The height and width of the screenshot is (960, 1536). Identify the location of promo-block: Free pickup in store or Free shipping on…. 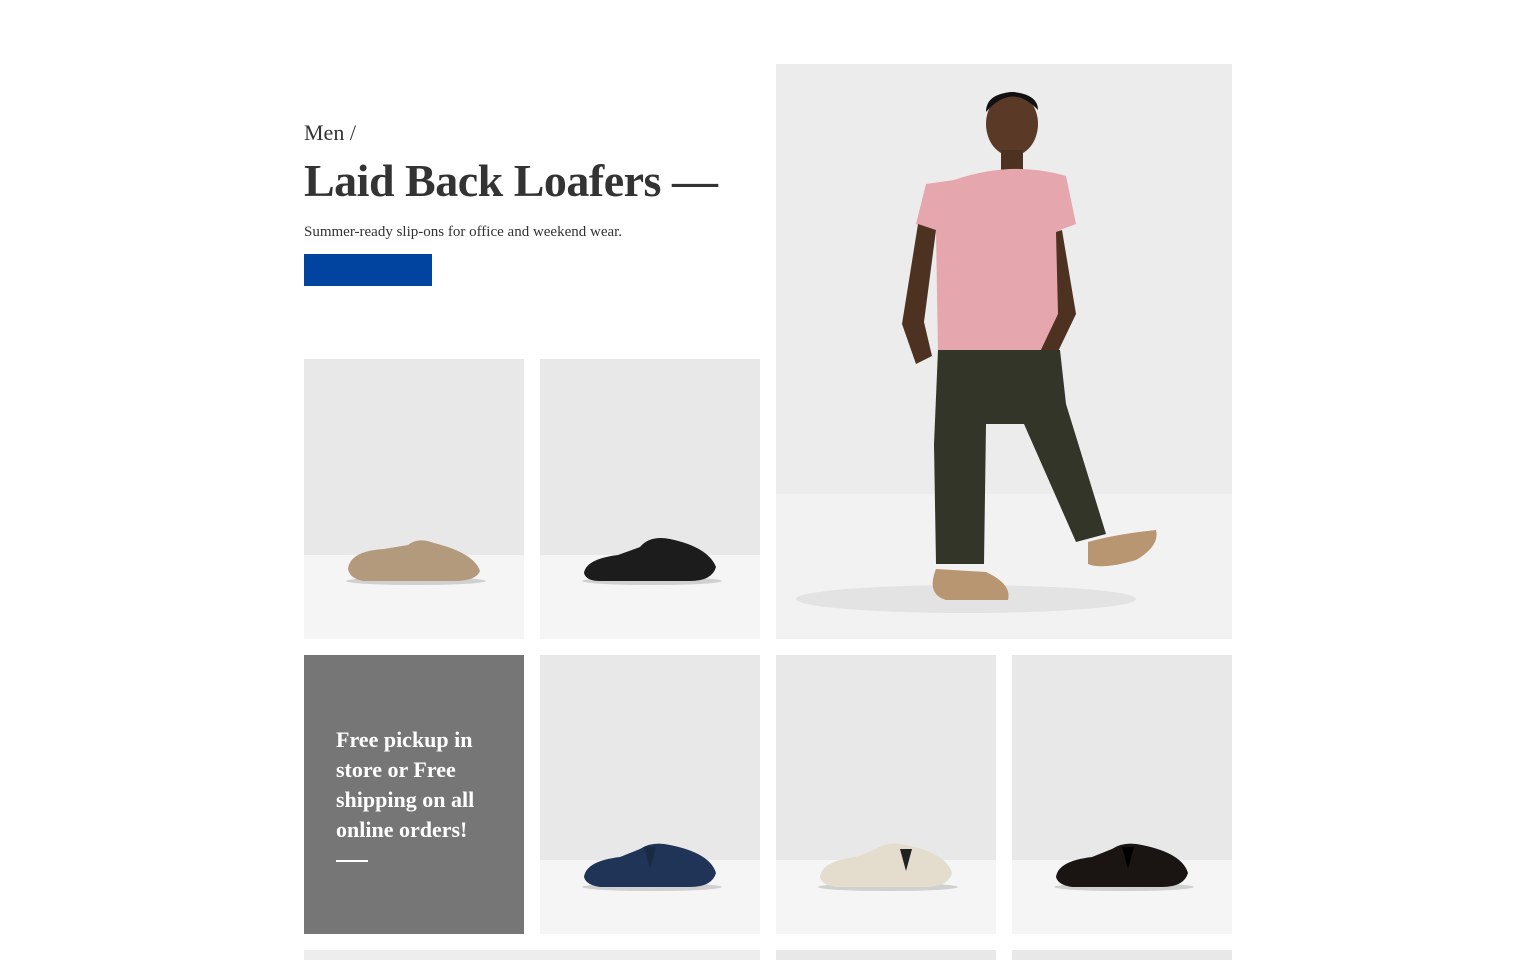
(414, 794).